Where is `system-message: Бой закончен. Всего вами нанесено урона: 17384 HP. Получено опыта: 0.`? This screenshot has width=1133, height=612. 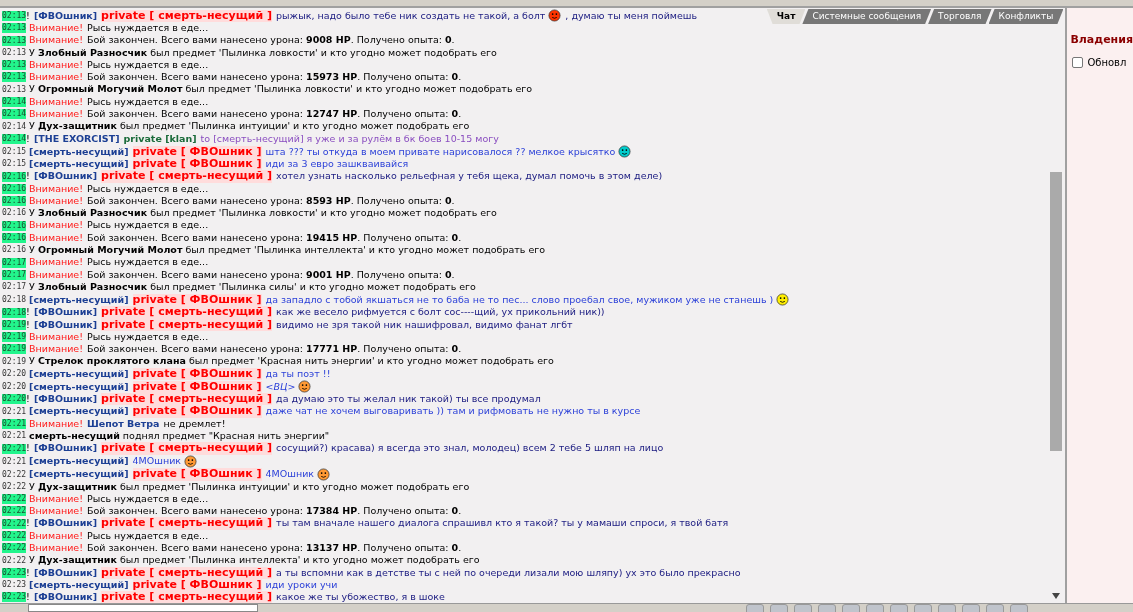
system-message: Бой закончен. Всего вами нанесено урона: 17384 HP. Получено опыта: 0. is located at coordinates (274, 511).